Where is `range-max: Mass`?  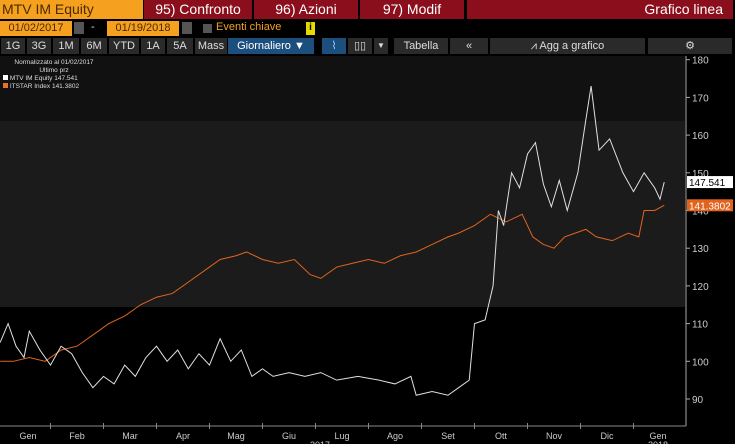
range-max: Mass is located at coordinates (211, 46).